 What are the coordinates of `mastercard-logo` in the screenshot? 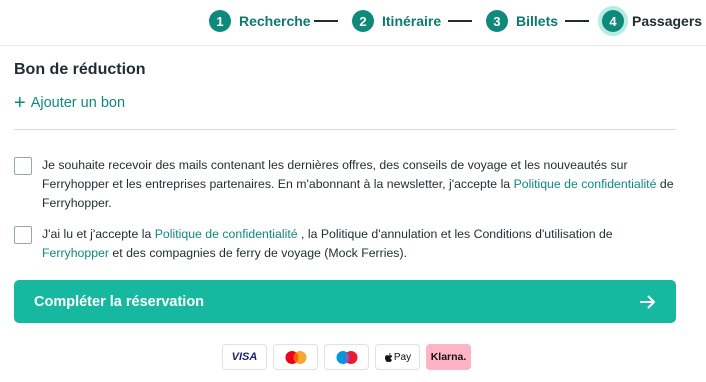 It's located at (295, 357).